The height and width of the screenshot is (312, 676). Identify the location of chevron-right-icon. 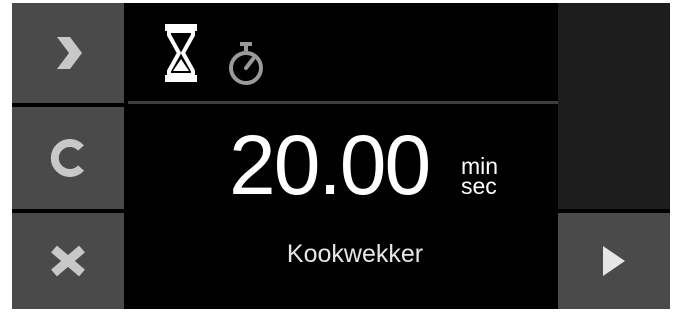
(69, 53).